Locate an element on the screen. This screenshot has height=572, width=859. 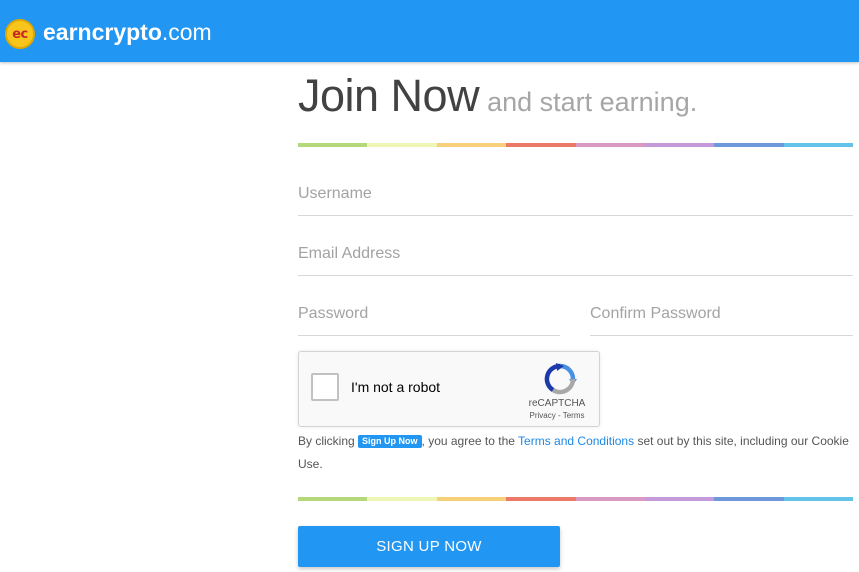
sign-up-now-chip: Sign Up Now is located at coordinates (390, 441).